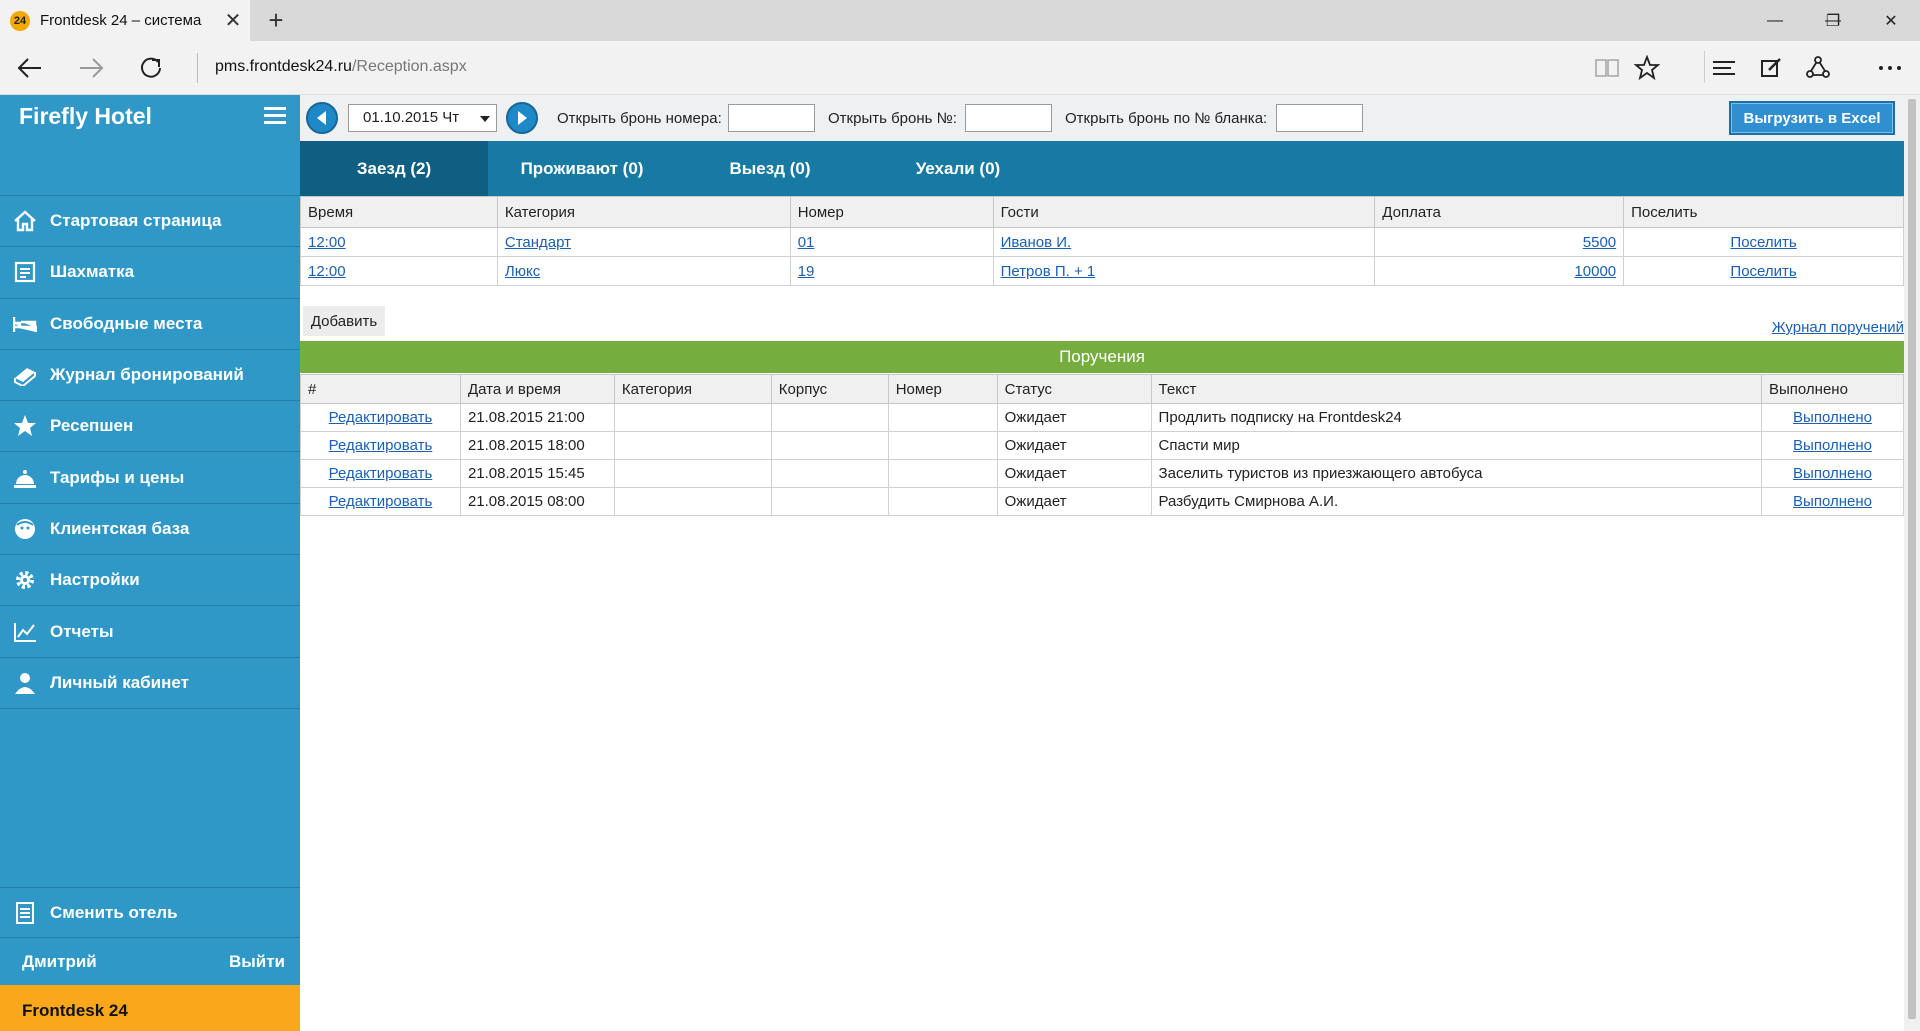 This screenshot has height=1031, width=1920. I want to click on sidebar-item-account: Личный кабинет, so click(150, 683).